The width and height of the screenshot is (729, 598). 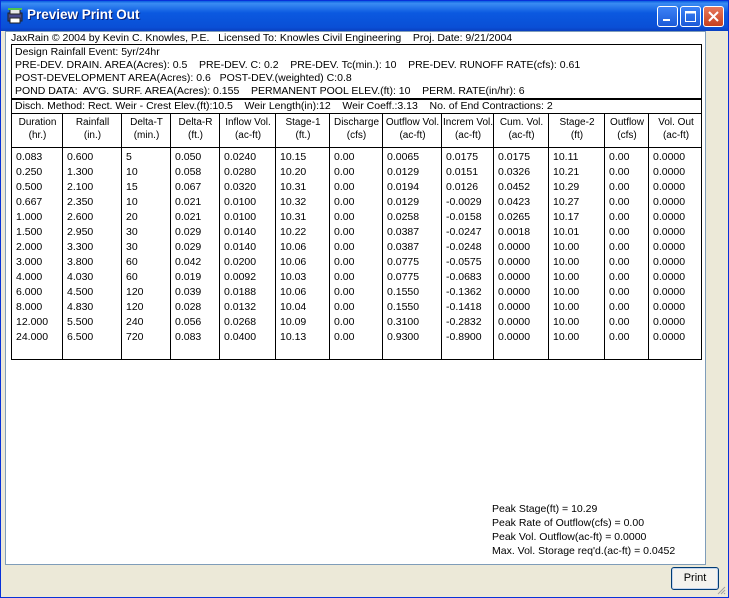 I want to click on table-cell: 0.0387, so click(x=403, y=247).